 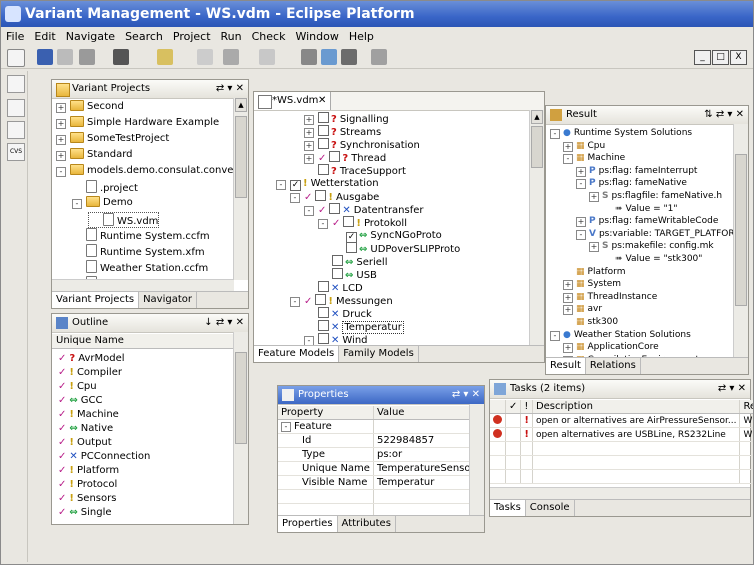 I want to click on new-icon, so click(x=16, y=58).